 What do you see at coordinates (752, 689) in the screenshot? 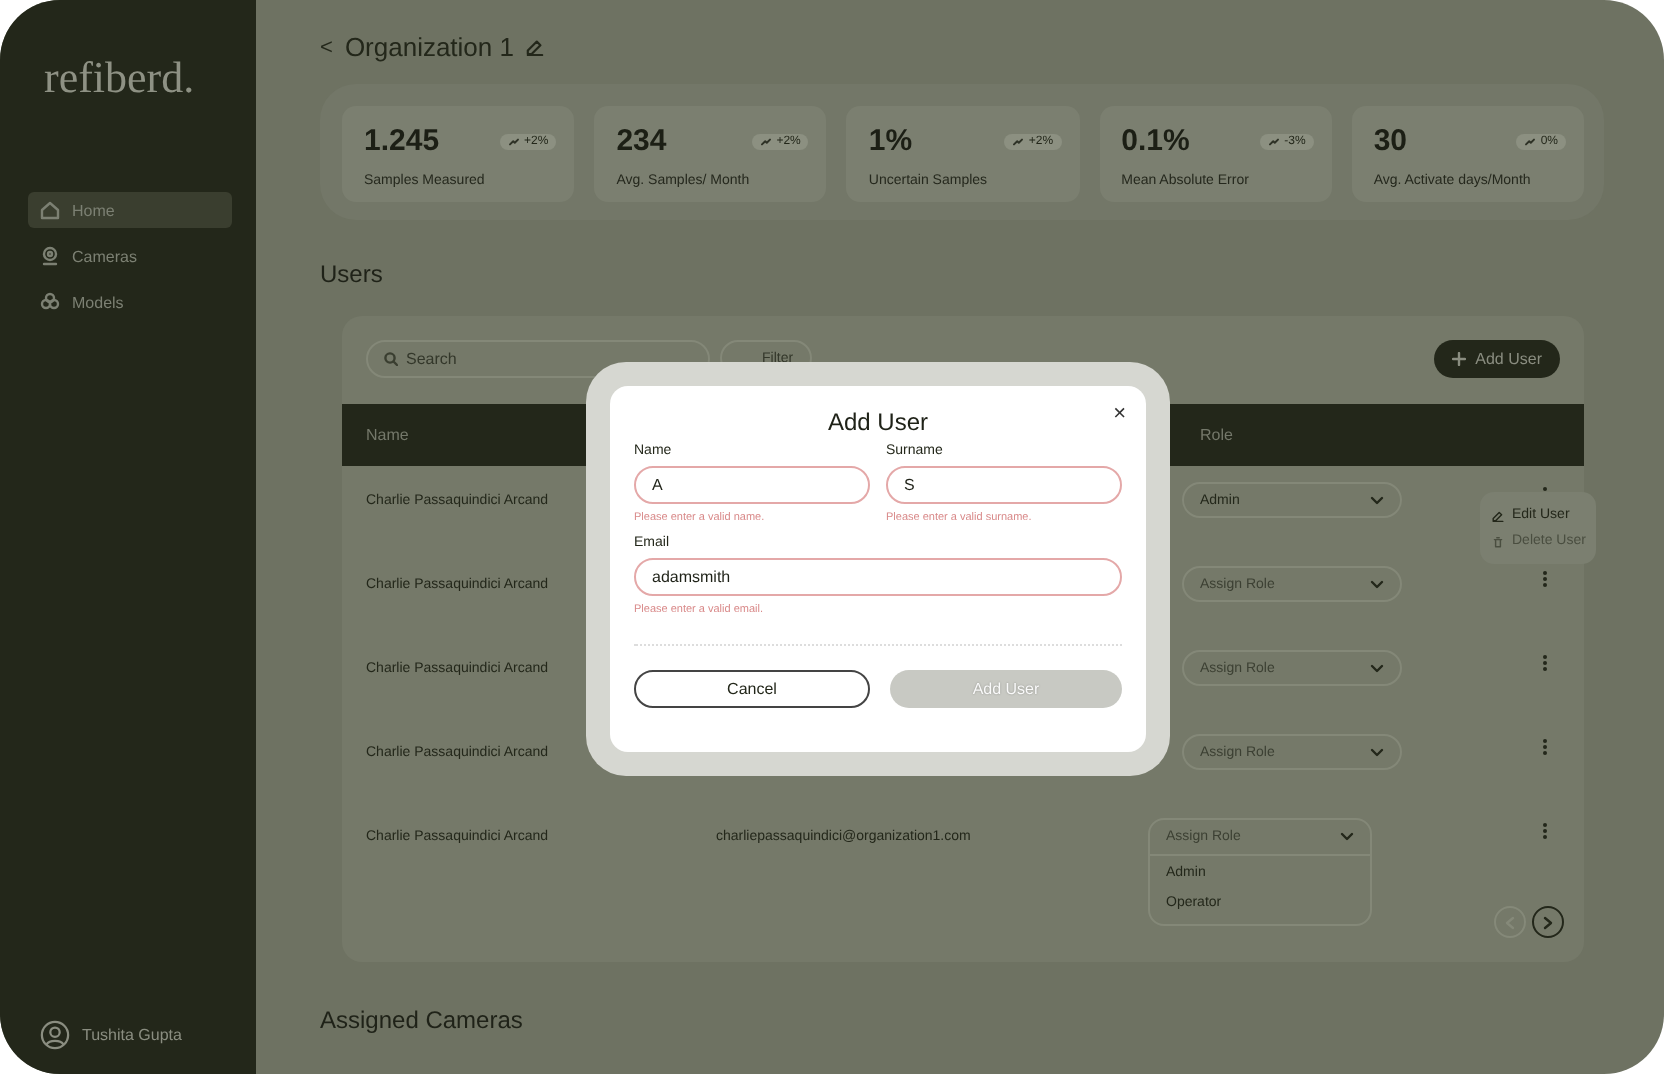
I see `cancel-button: Cancel` at bounding box center [752, 689].